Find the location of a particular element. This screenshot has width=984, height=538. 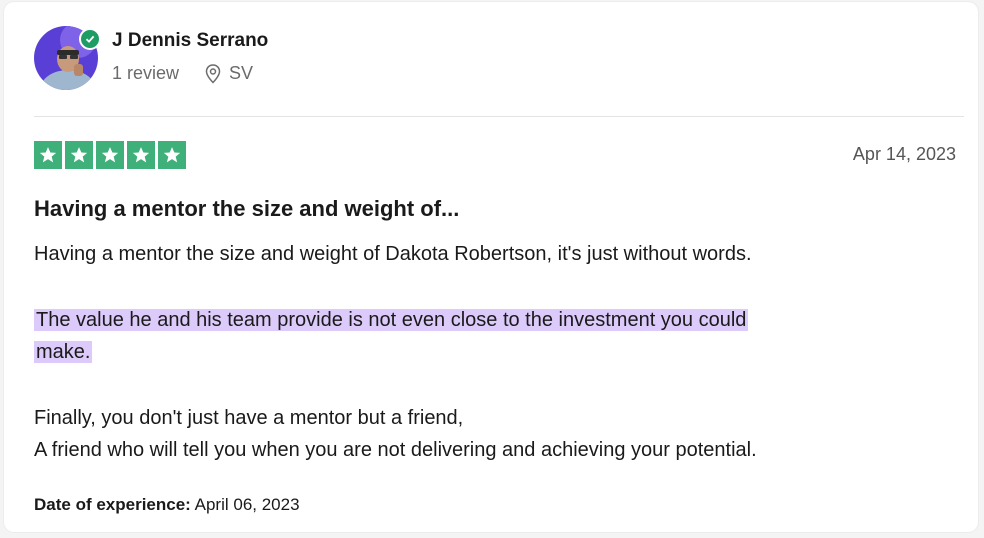

date-of-experience: Date of experience: April 06, 2023 is located at coordinates (167, 505).